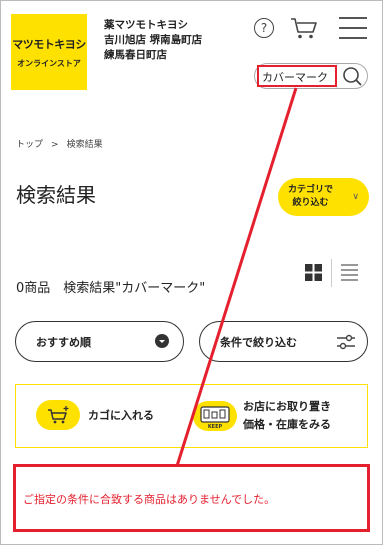 The width and height of the screenshot is (383, 545). I want to click on category-filter-label: カテゴリで 絞り込む, so click(310, 197).